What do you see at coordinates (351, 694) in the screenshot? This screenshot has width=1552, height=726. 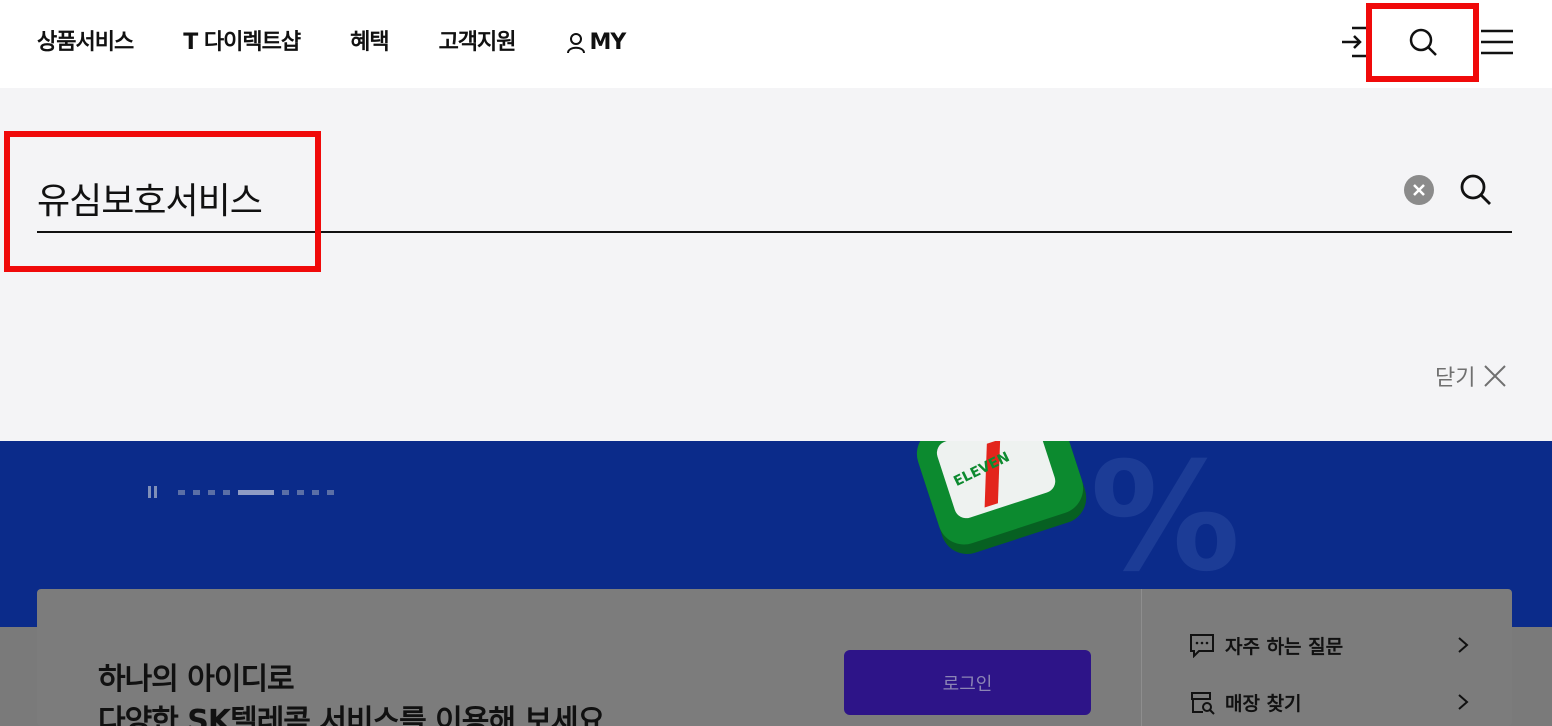 I see `login-card-title: 하나의 아이디로 다양한 SK텔레콤 서비스를 이용해 보세요` at bounding box center [351, 694].